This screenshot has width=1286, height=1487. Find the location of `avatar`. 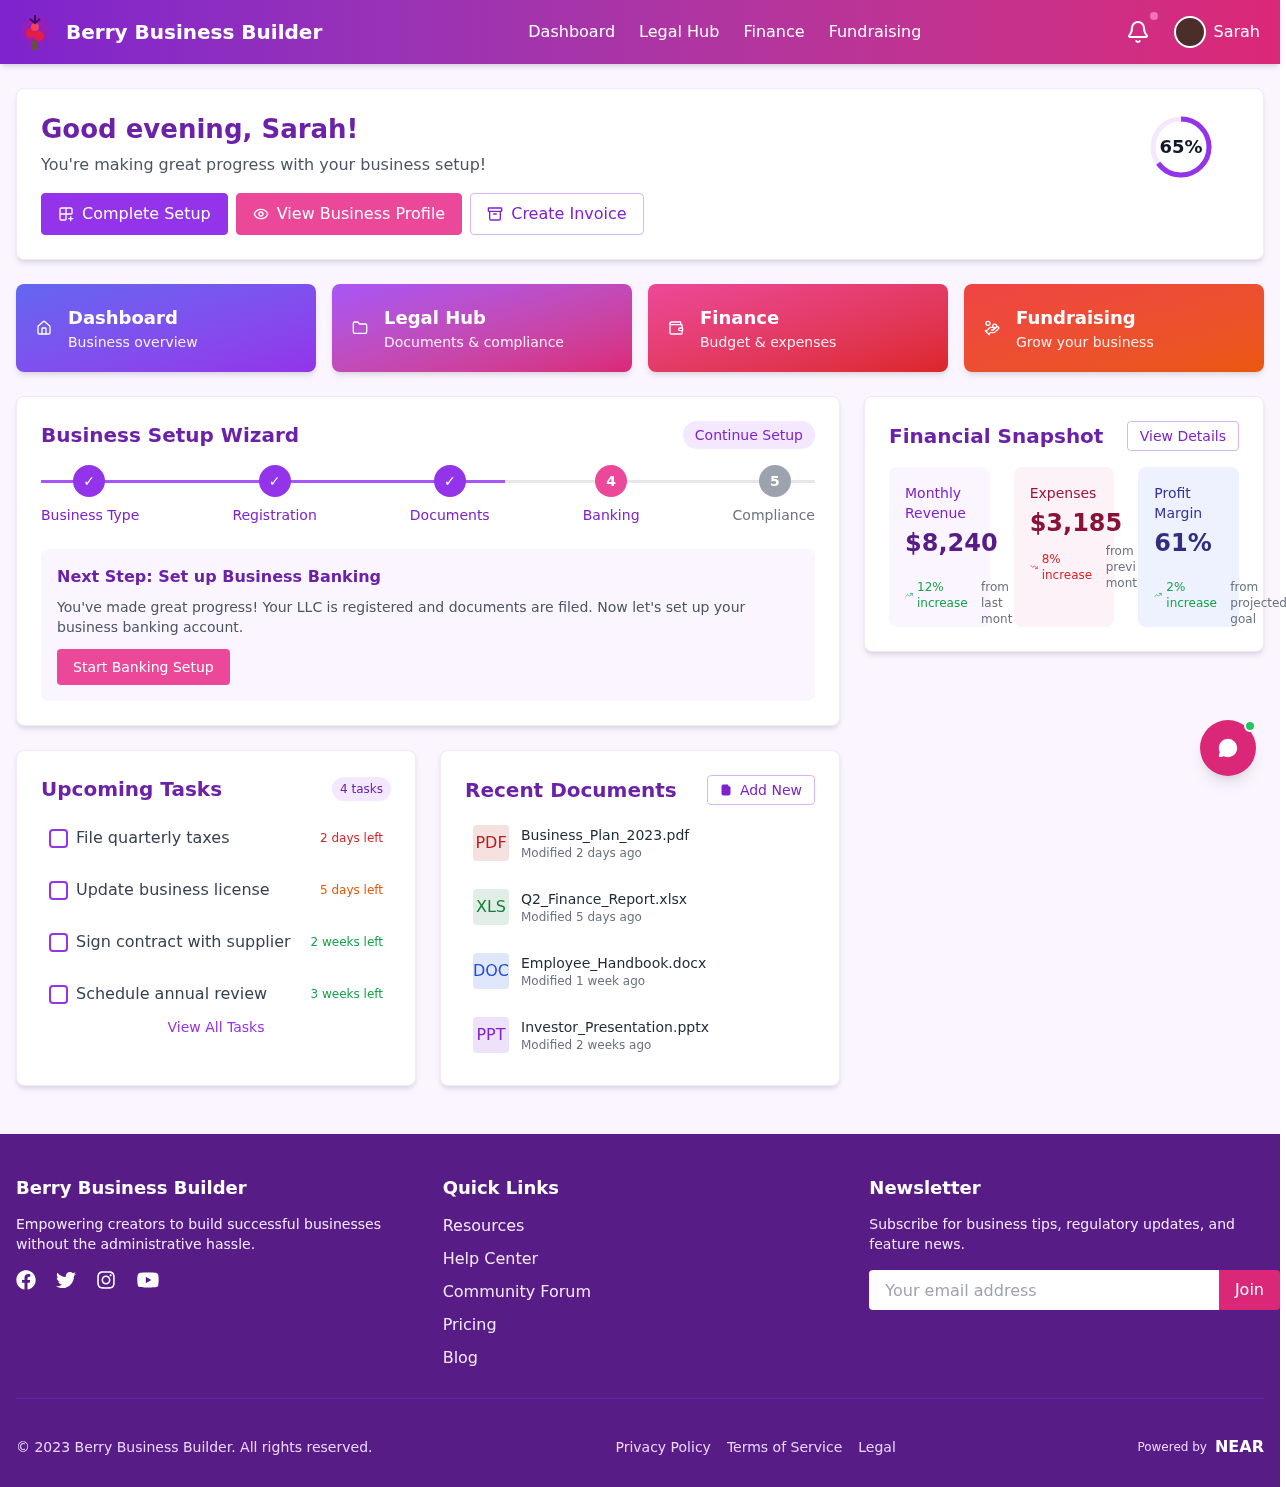

avatar is located at coordinates (1189, 32).